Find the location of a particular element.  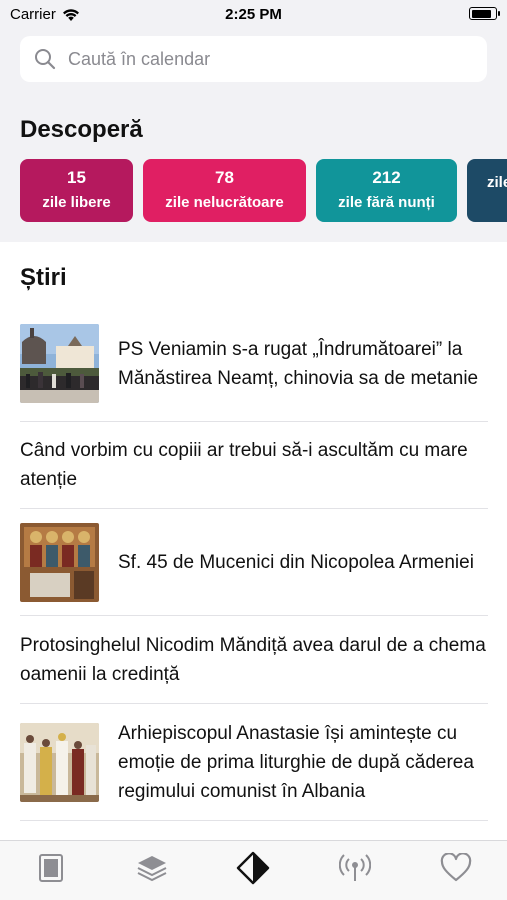

card-count: 212 is located at coordinates (386, 177).